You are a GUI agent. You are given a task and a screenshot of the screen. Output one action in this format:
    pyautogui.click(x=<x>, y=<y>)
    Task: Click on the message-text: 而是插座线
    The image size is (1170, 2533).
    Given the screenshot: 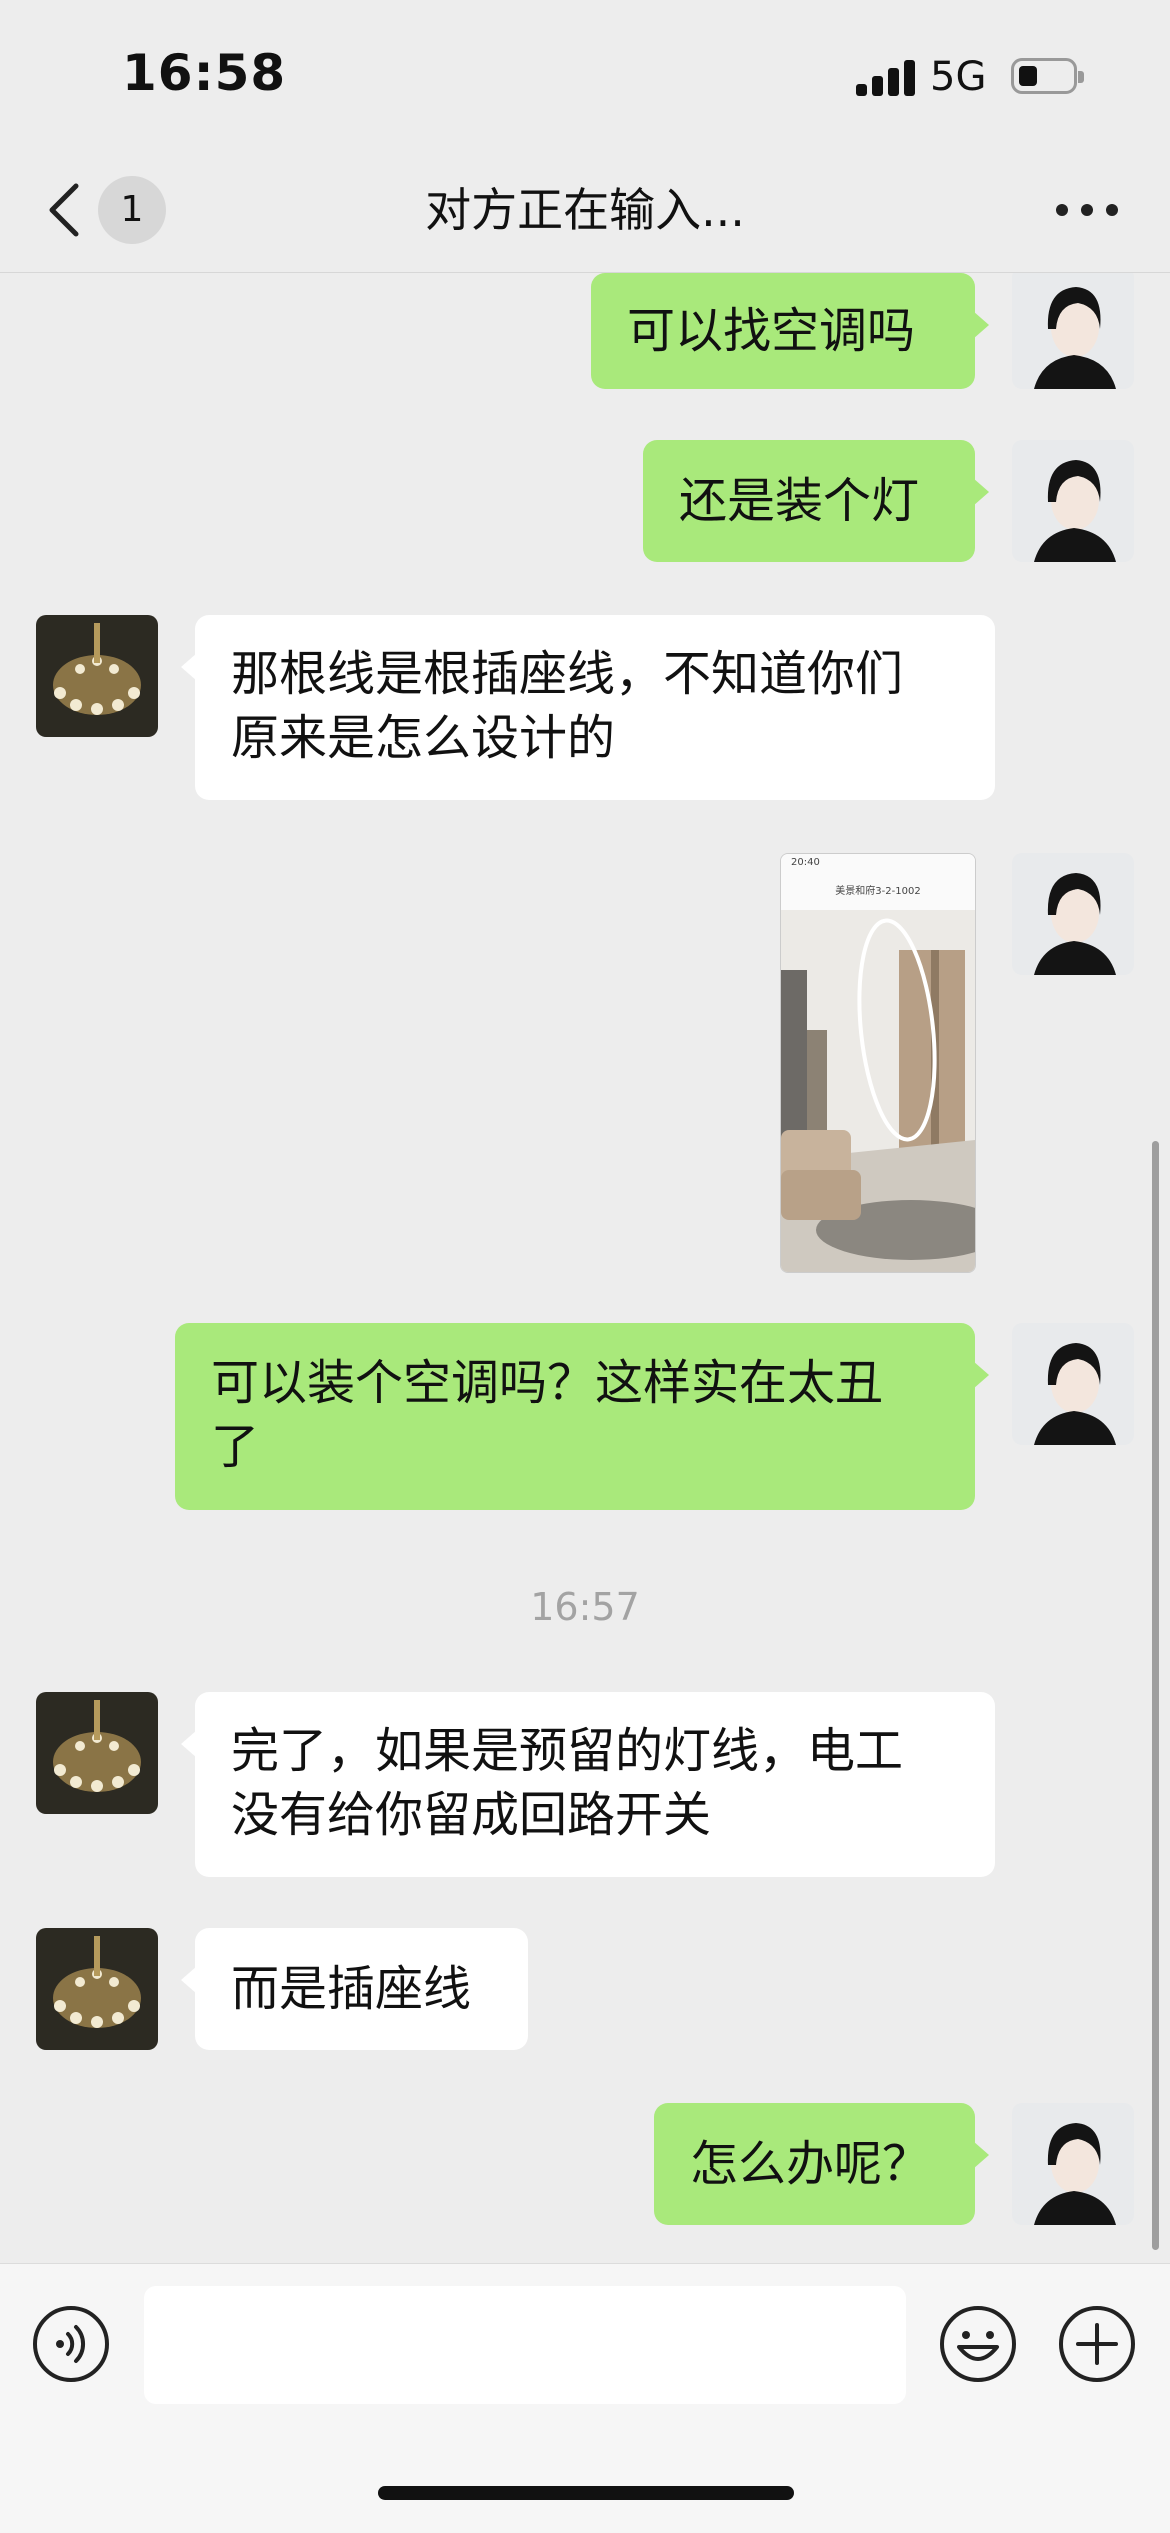 What is the action you would take?
    pyautogui.click(x=351, y=1989)
    